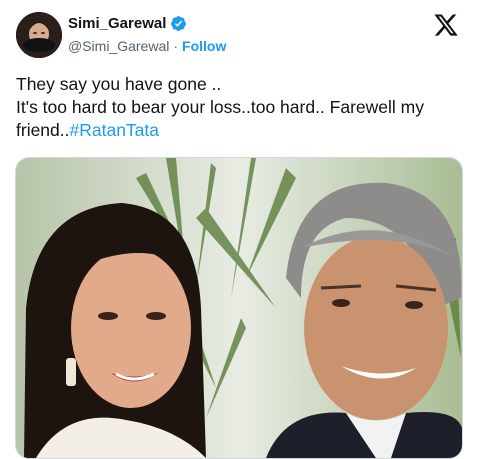 This screenshot has height=459, width=479. Describe the element at coordinates (115, 130) in the screenshot. I see `hashtag-link: #RatanTata` at that location.